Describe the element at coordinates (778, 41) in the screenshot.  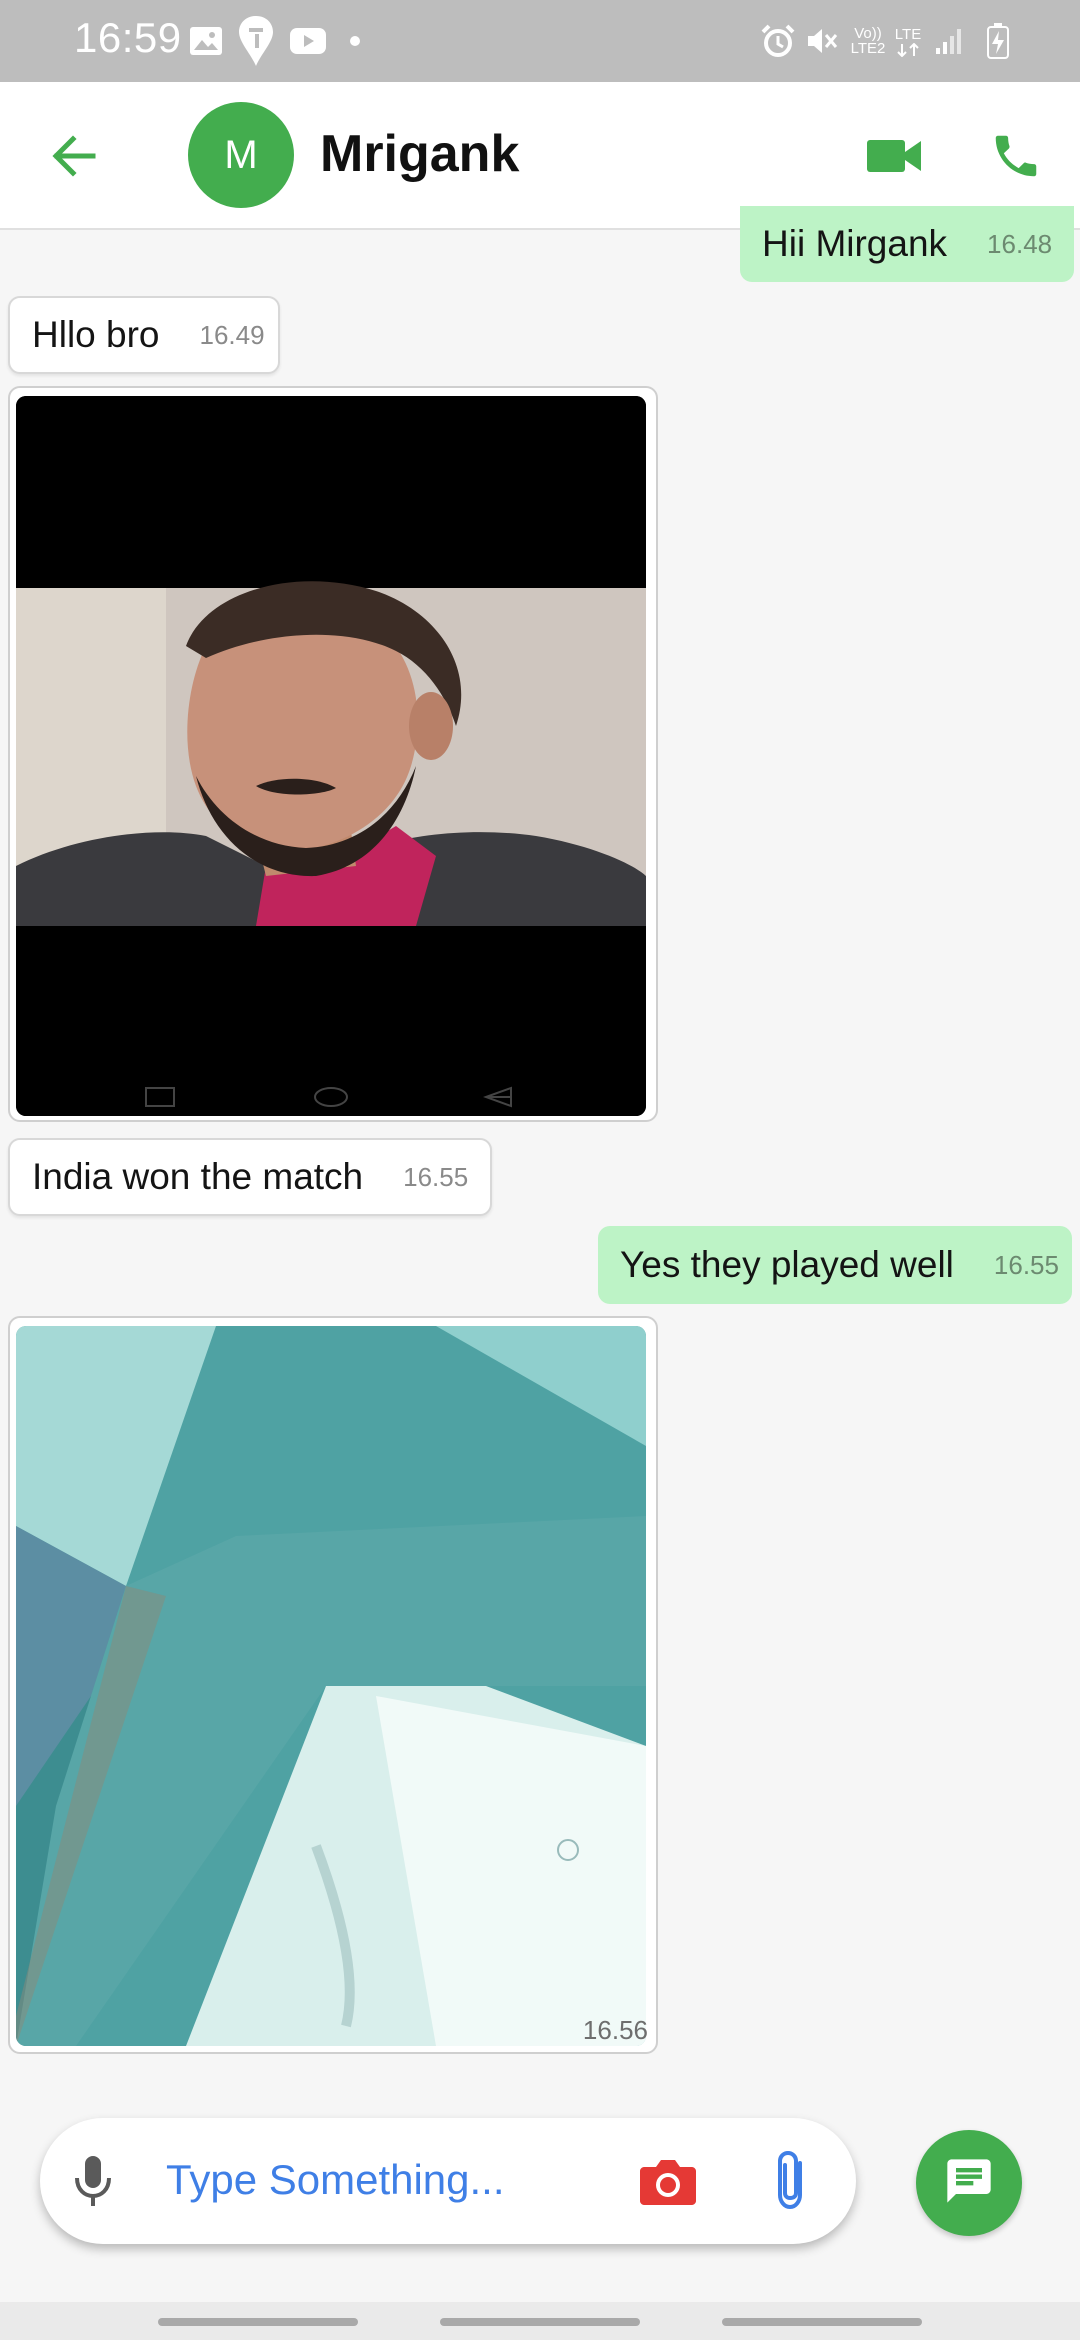
I see `alarm-icon` at that location.